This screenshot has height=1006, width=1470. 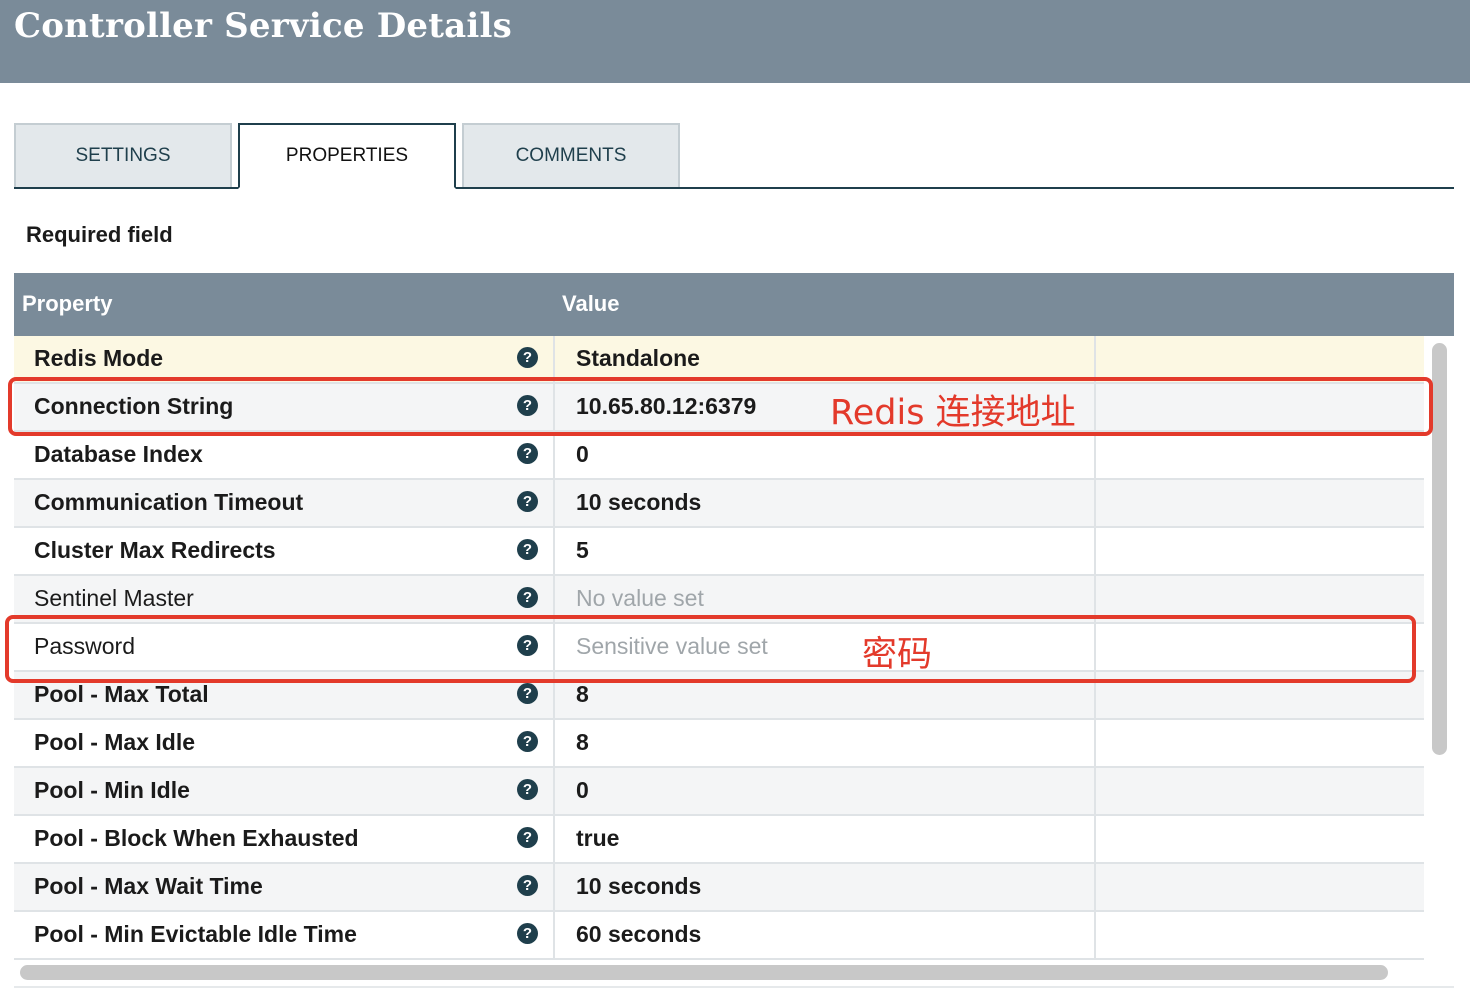 What do you see at coordinates (719, 504) in the screenshot?
I see `table-row: Communication Timeout? 10 seconds` at bounding box center [719, 504].